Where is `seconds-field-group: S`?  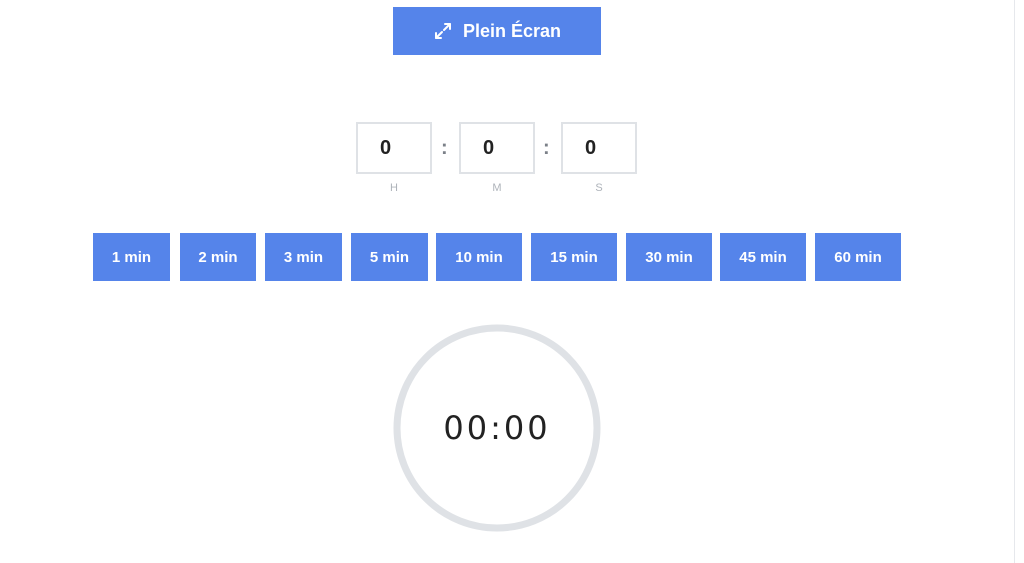 seconds-field-group: S is located at coordinates (599, 158).